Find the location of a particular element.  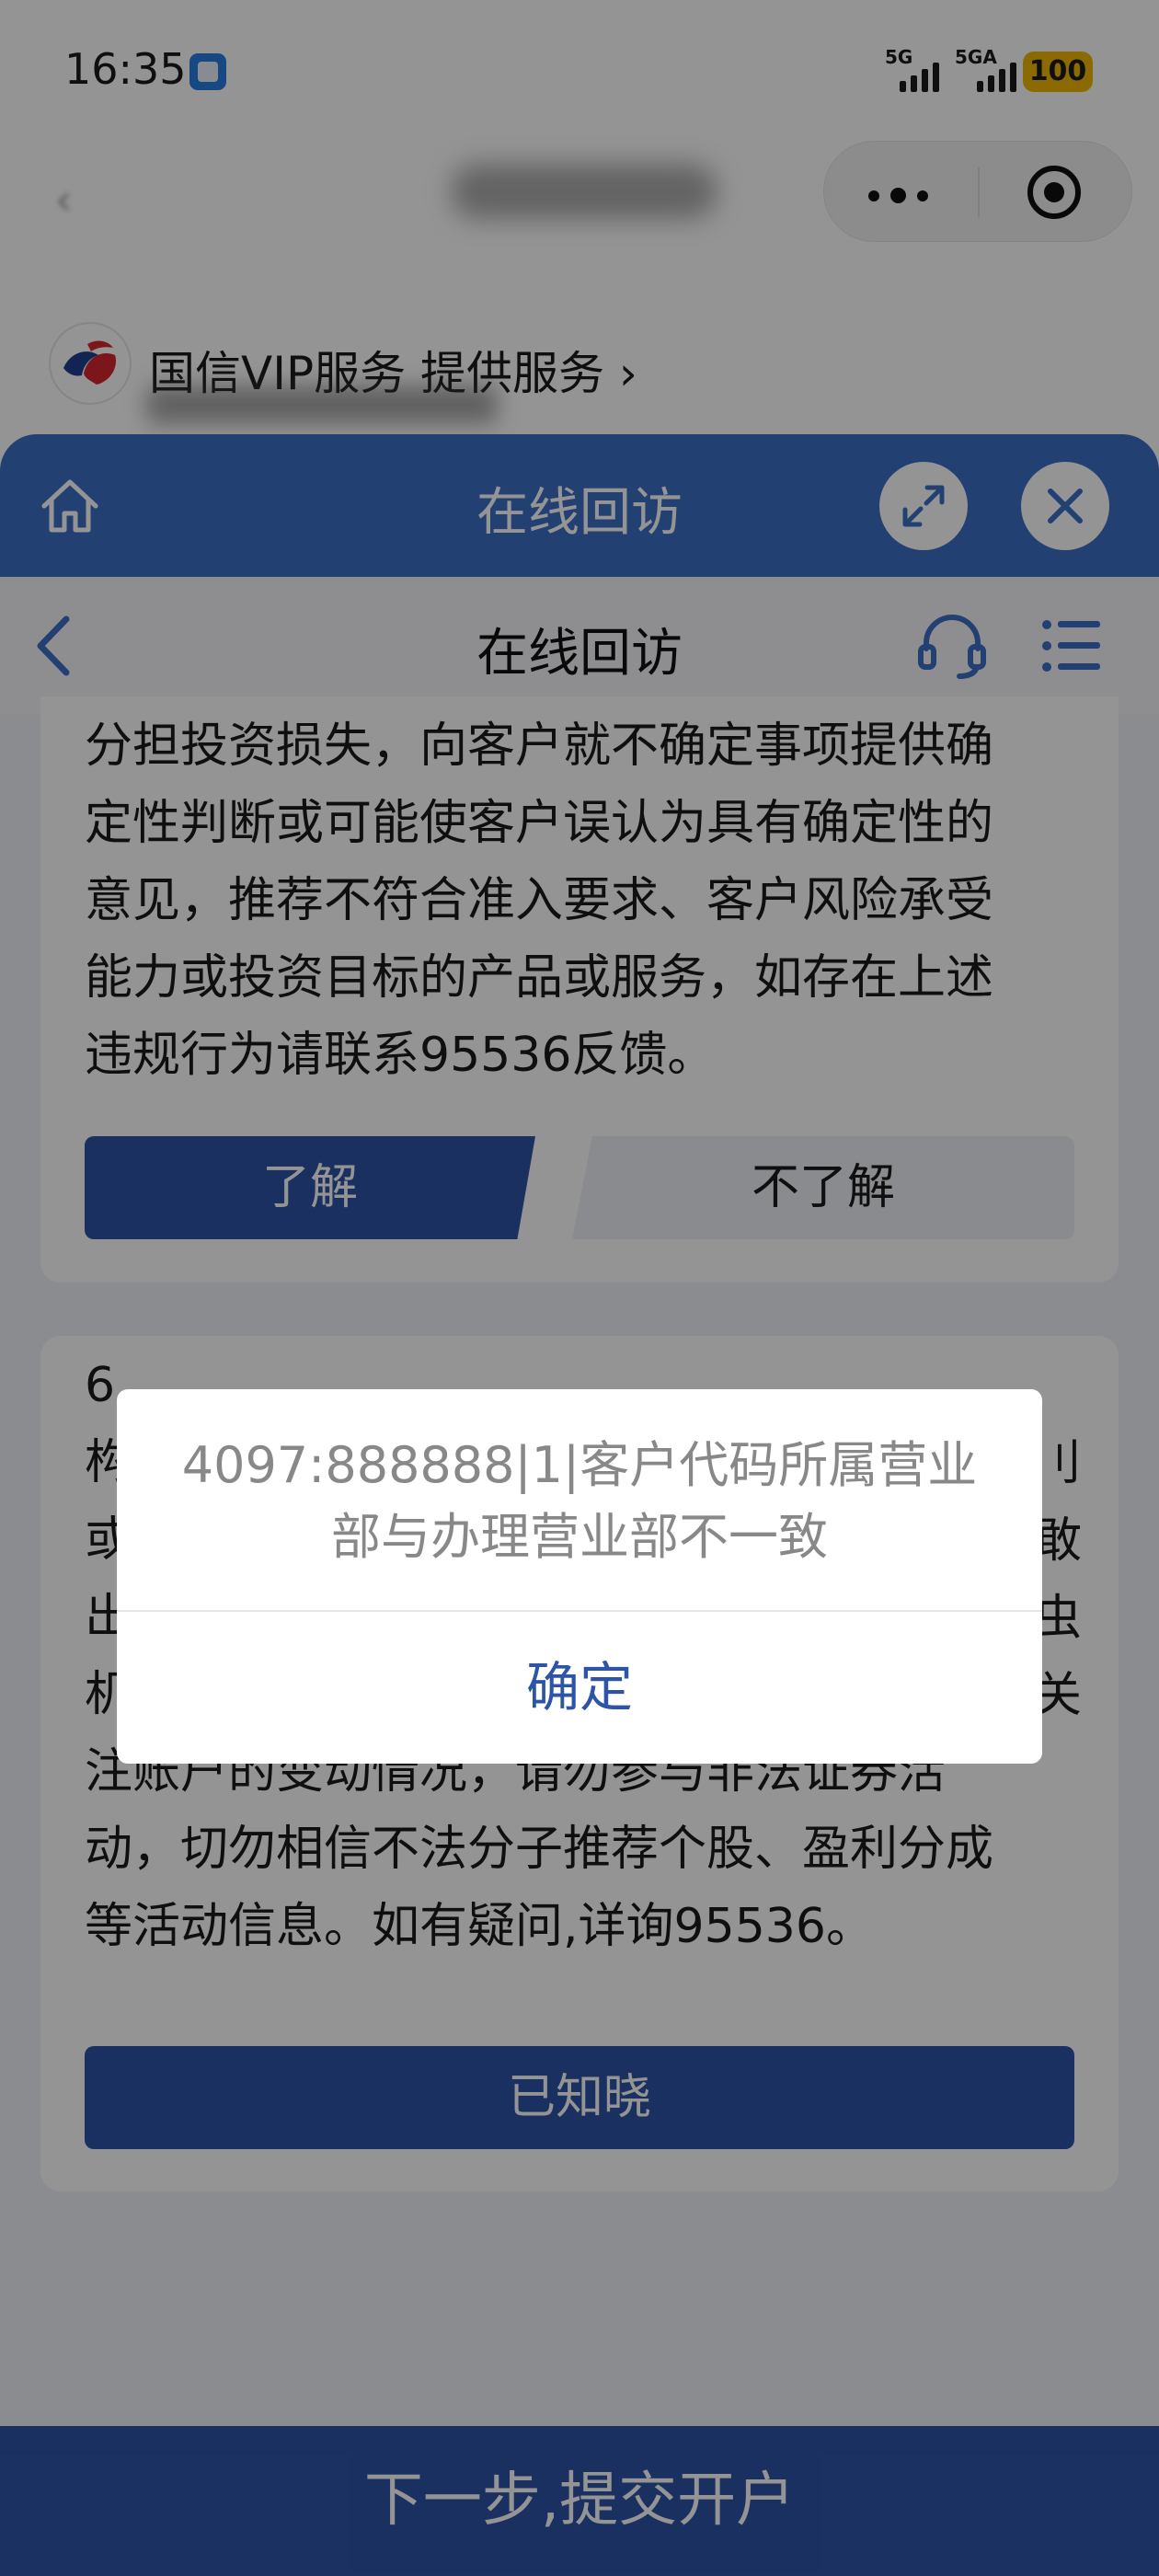

dialog-confirm-button: 确定 is located at coordinates (579, 1688).